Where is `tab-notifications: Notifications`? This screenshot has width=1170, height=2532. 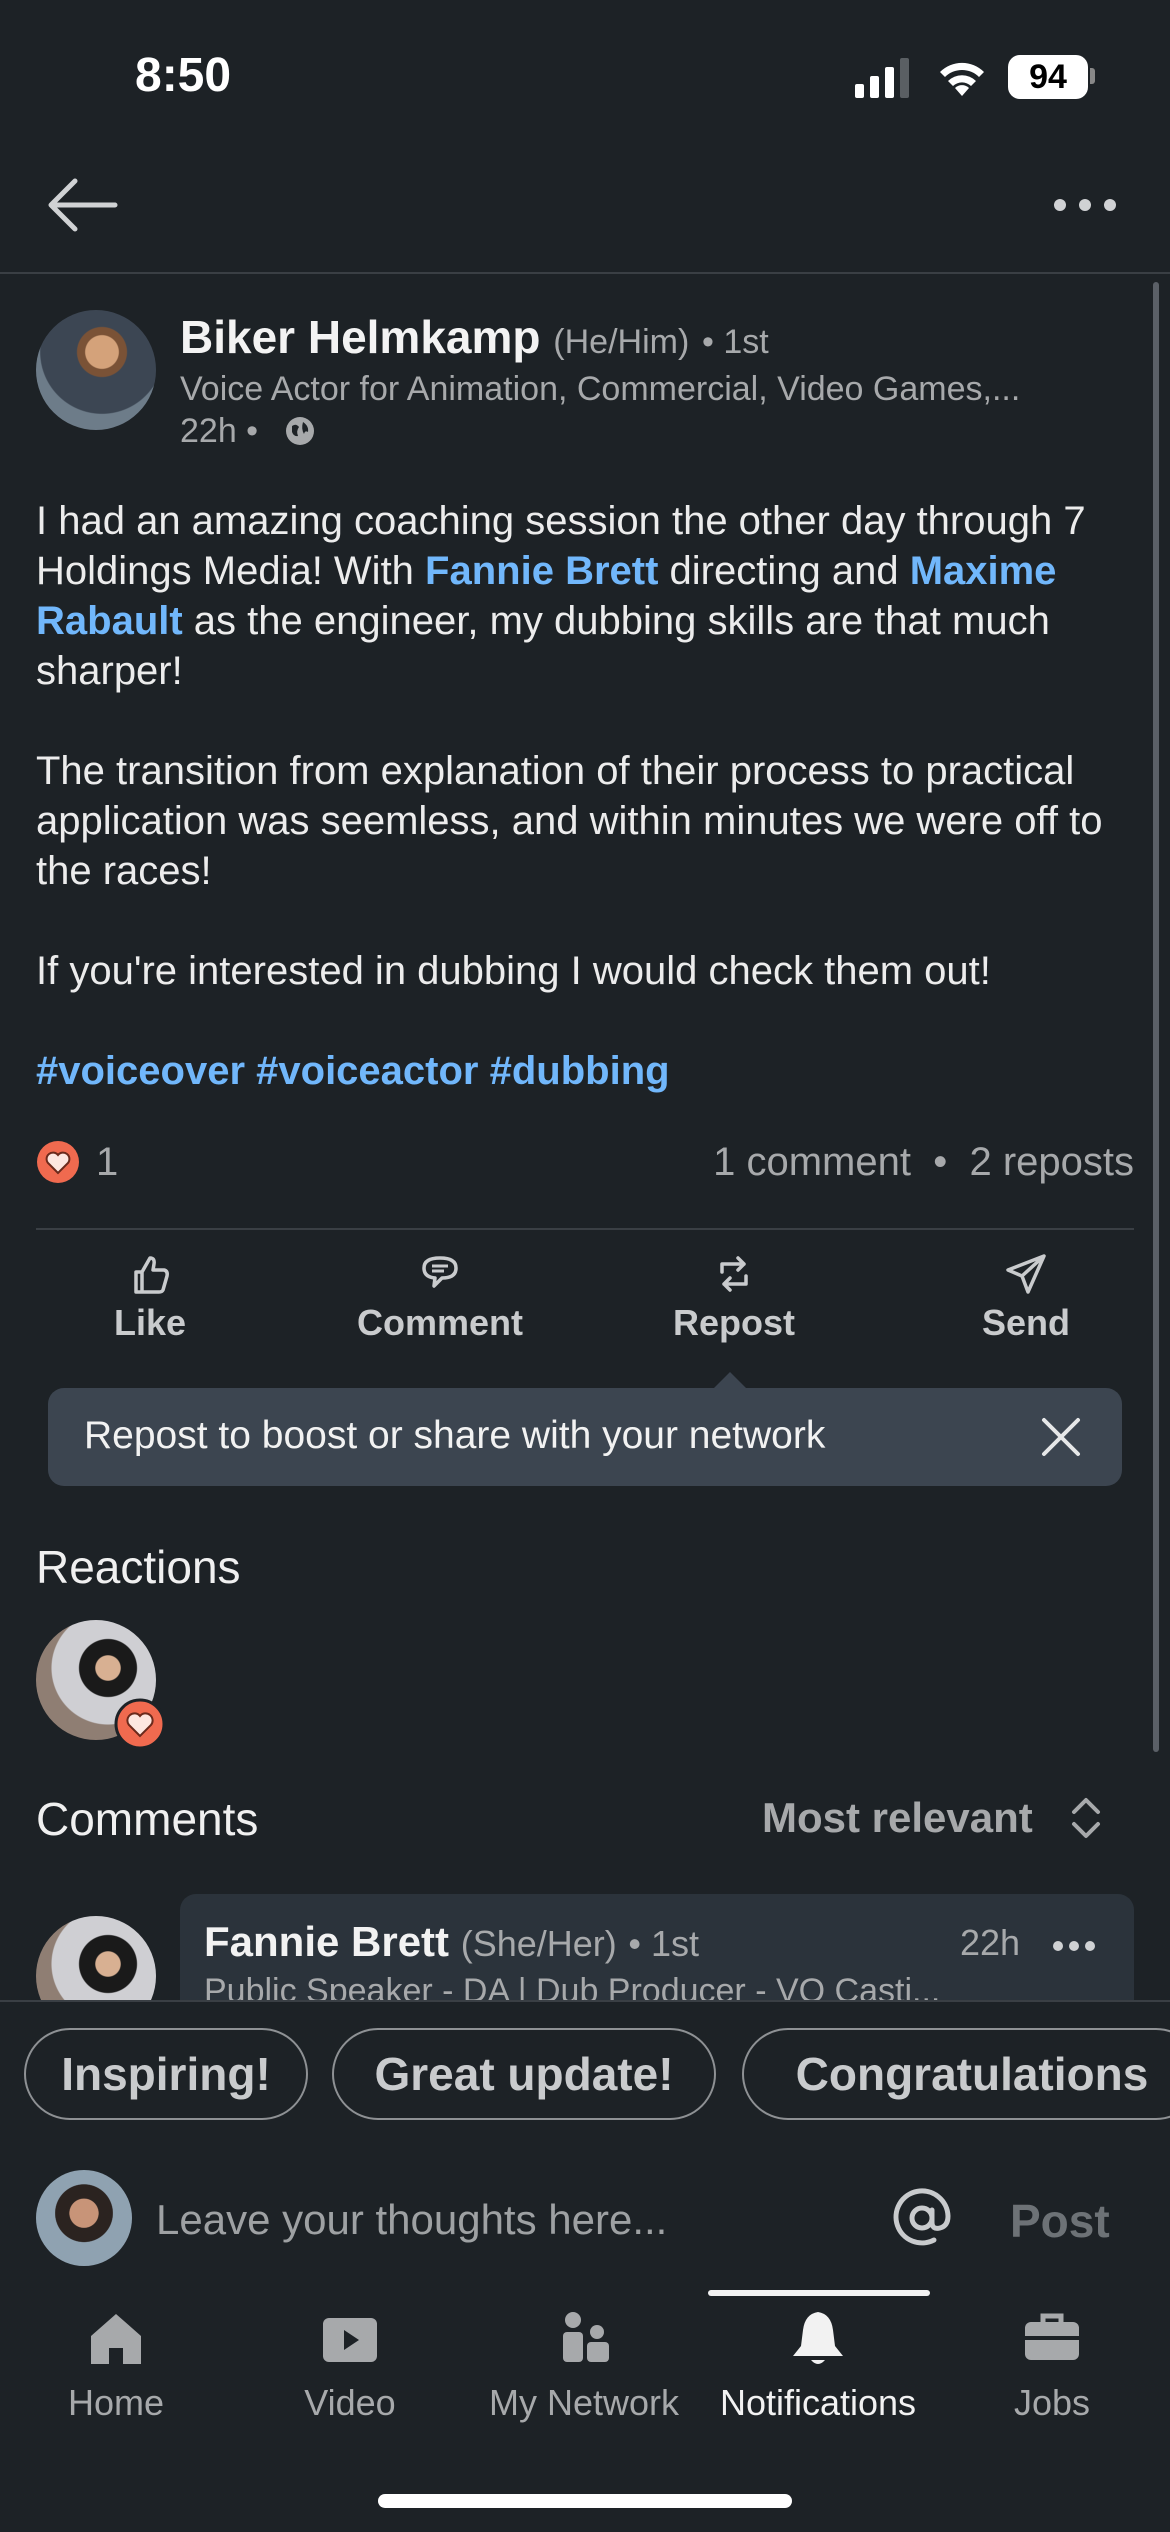 tab-notifications: Notifications is located at coordinates (818, 2365).